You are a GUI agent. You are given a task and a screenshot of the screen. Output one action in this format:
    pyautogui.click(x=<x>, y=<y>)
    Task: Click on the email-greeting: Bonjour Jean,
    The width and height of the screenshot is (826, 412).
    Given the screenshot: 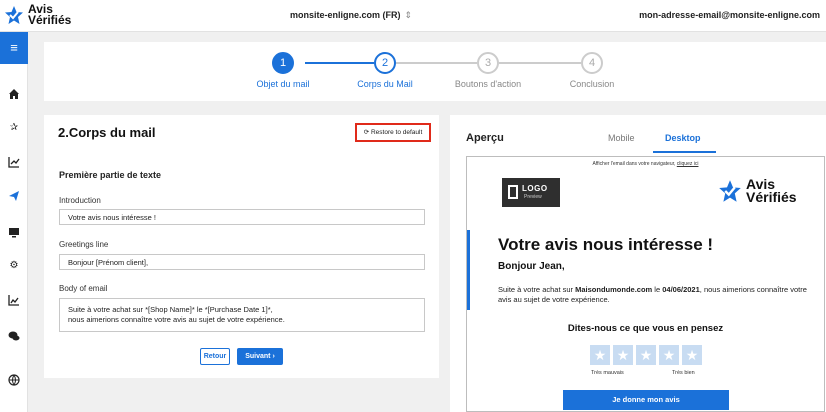 What is the action you would take?
    pyautogui.click(x=531, y=266)
    